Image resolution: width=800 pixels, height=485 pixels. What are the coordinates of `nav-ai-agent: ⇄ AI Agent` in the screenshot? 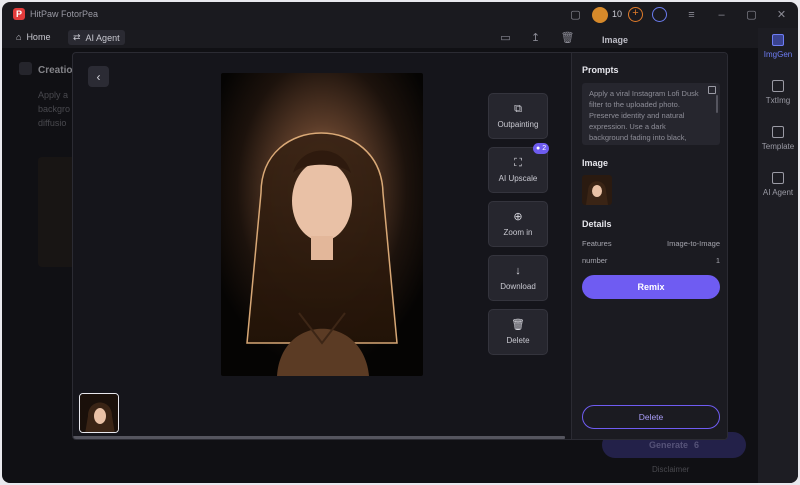 It's located at (96, 37).